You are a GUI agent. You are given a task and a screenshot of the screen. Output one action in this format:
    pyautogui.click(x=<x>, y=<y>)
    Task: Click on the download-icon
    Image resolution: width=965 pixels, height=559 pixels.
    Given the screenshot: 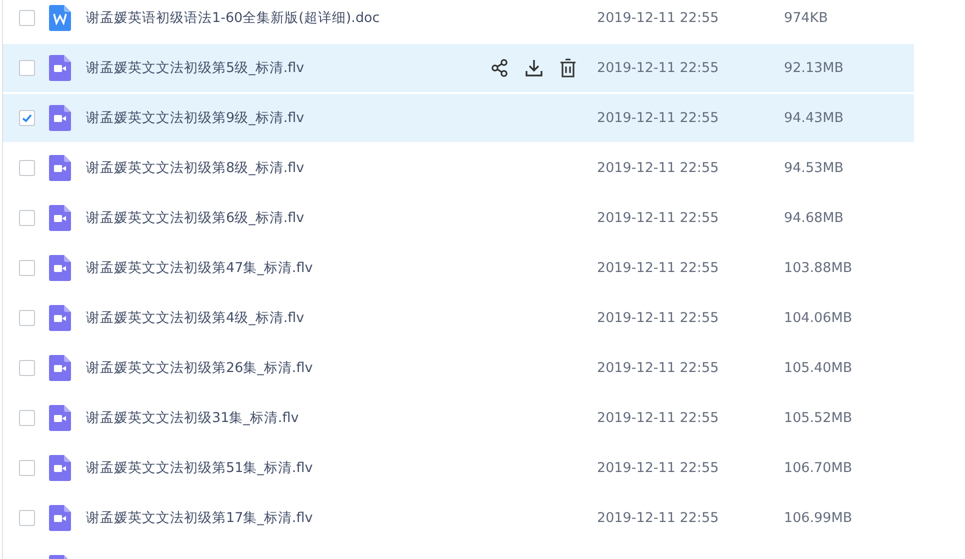 What is the action you would take?
    pyautogui.click(x=534, y=68)
    